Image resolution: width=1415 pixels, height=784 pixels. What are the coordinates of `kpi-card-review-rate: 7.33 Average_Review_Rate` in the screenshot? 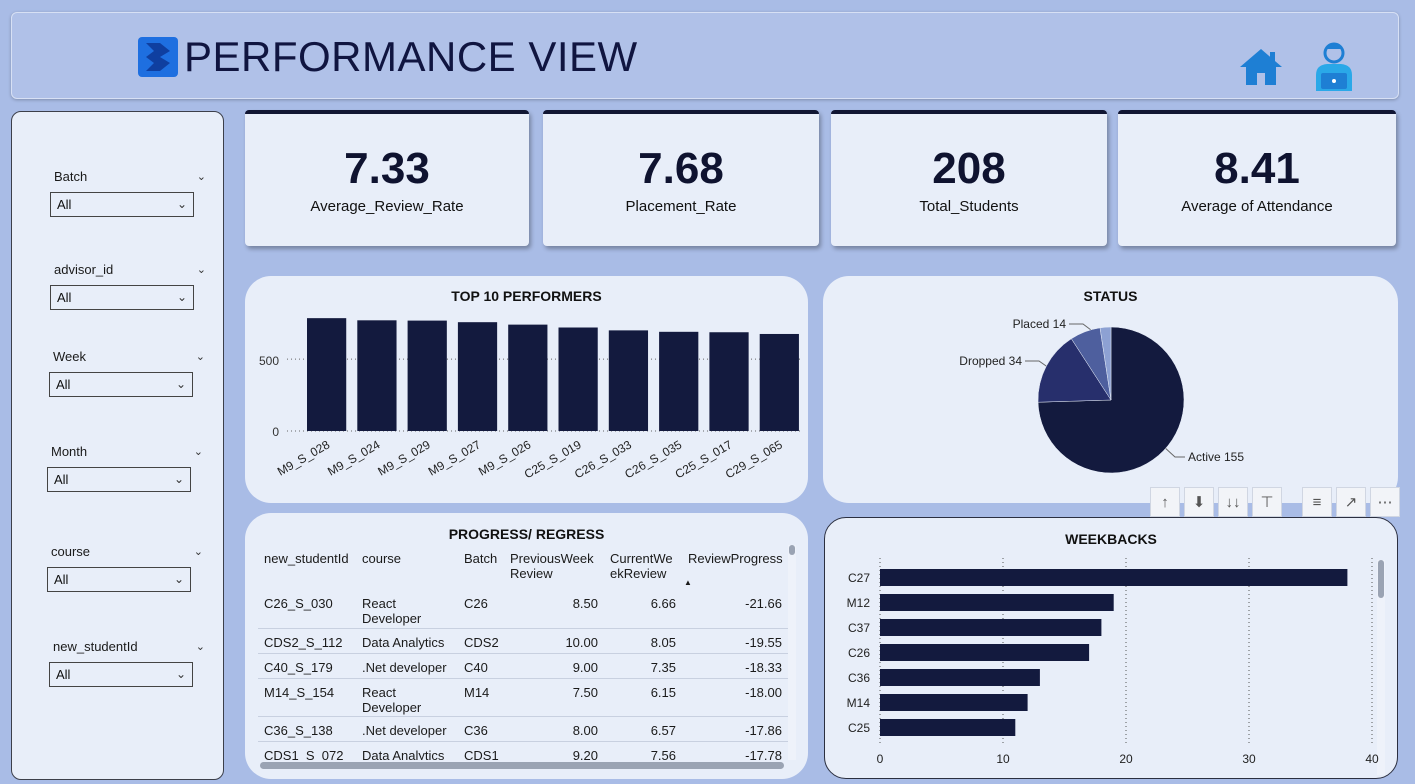 It's located at (387, 178).